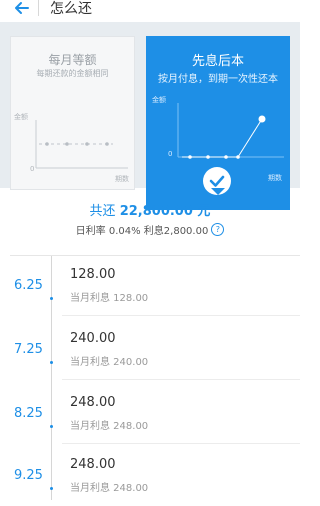 The height and width of the screenshot is (506, 320). Describe the element at coordinates (218, 229) in the screenshot. I see `help-icon: ?` at that location.